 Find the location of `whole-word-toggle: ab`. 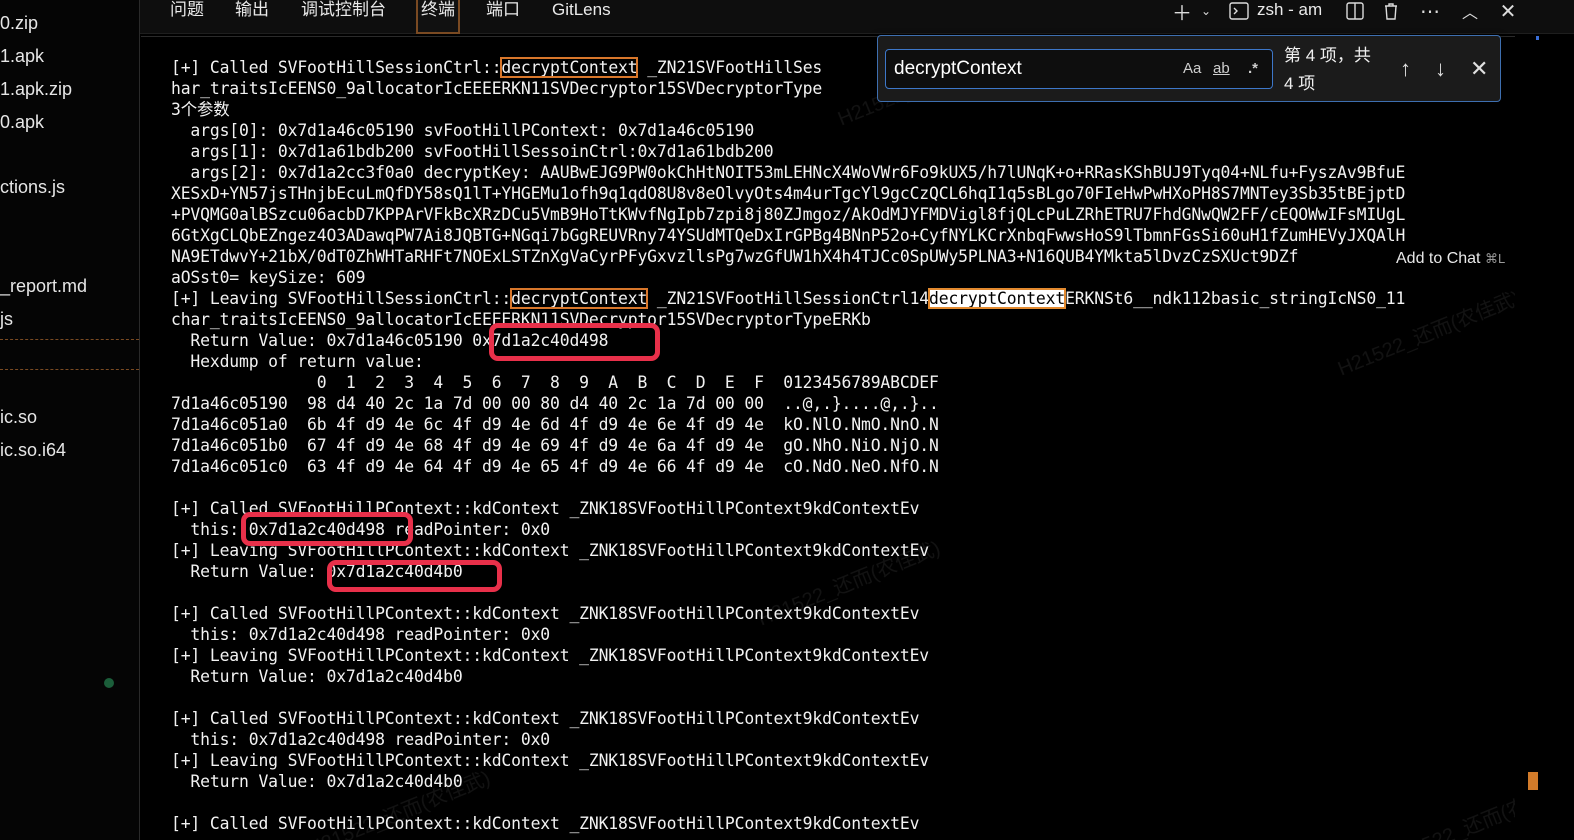

whole-word-toggle: ab is located at coordinates (1221, 68).